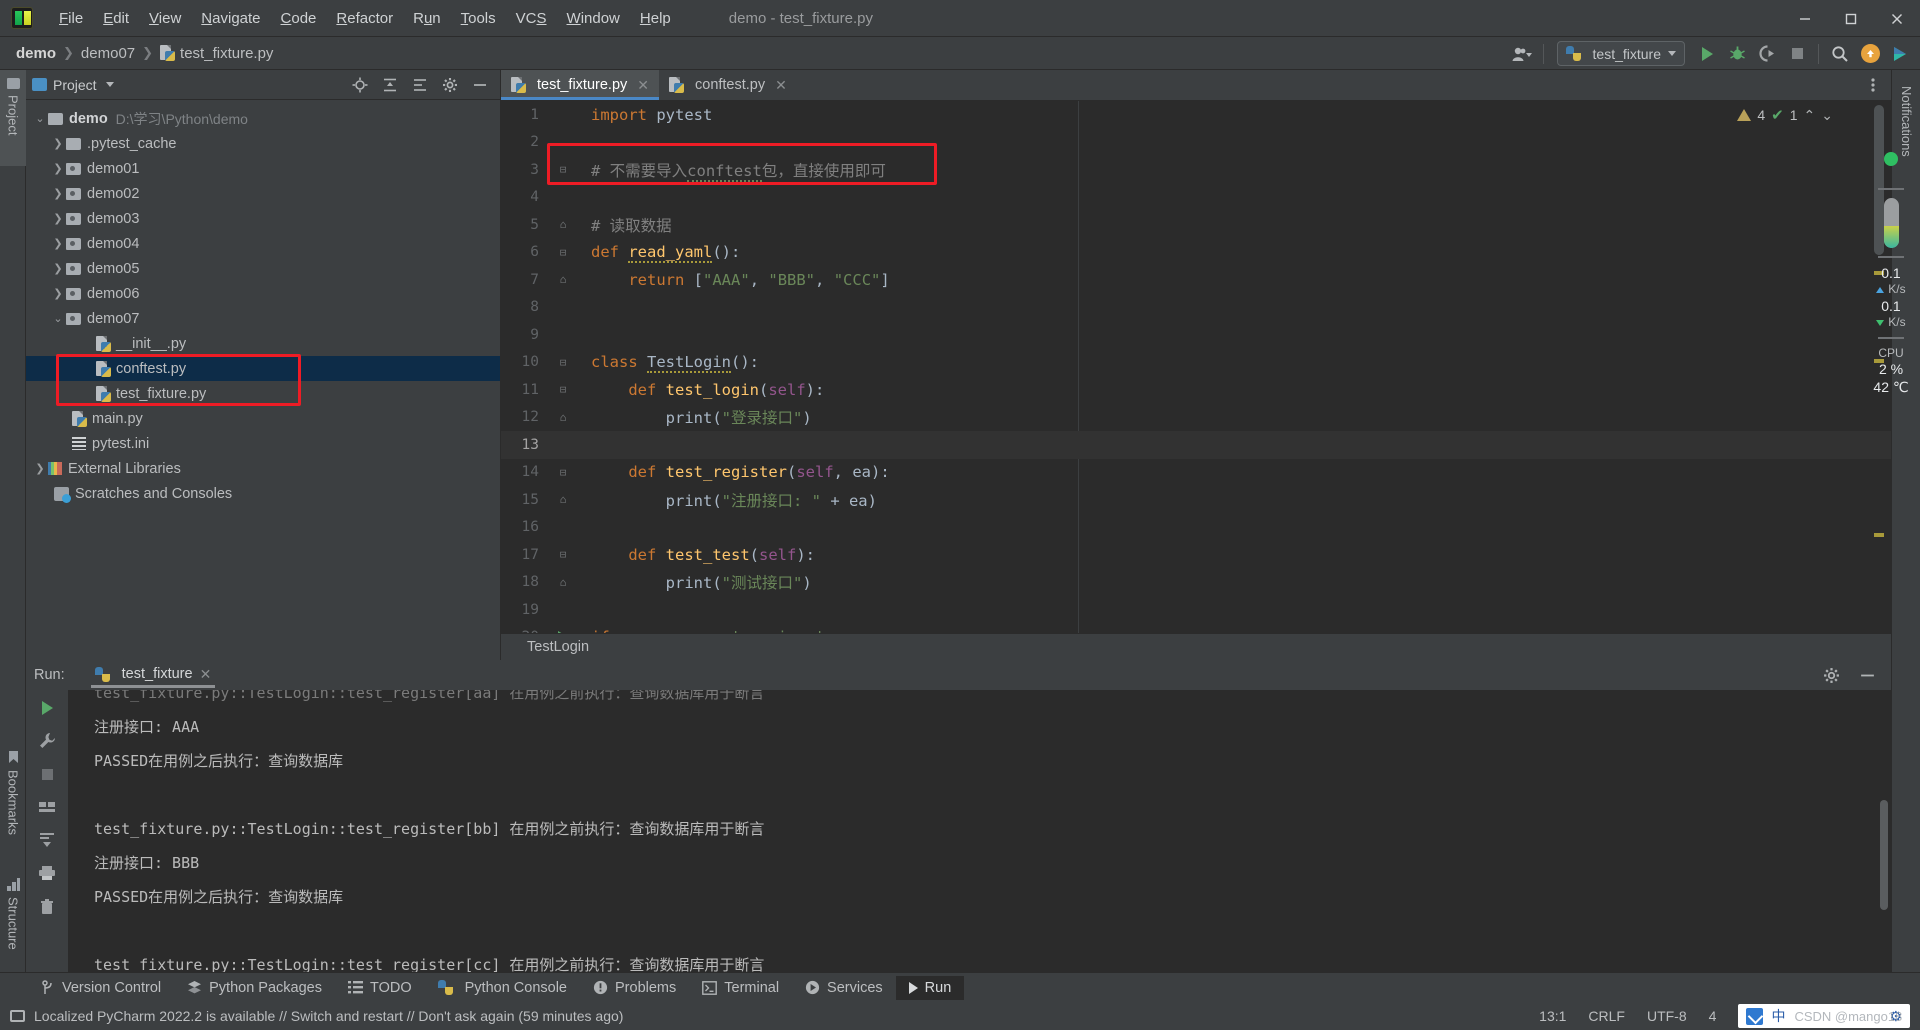 The image size is (1920, 1030). What do you see at coordinates (153, 675) in the screenshot?
I see `run-tab-test-fixture: test_fixture ✕` at bounding box center [153, 675].